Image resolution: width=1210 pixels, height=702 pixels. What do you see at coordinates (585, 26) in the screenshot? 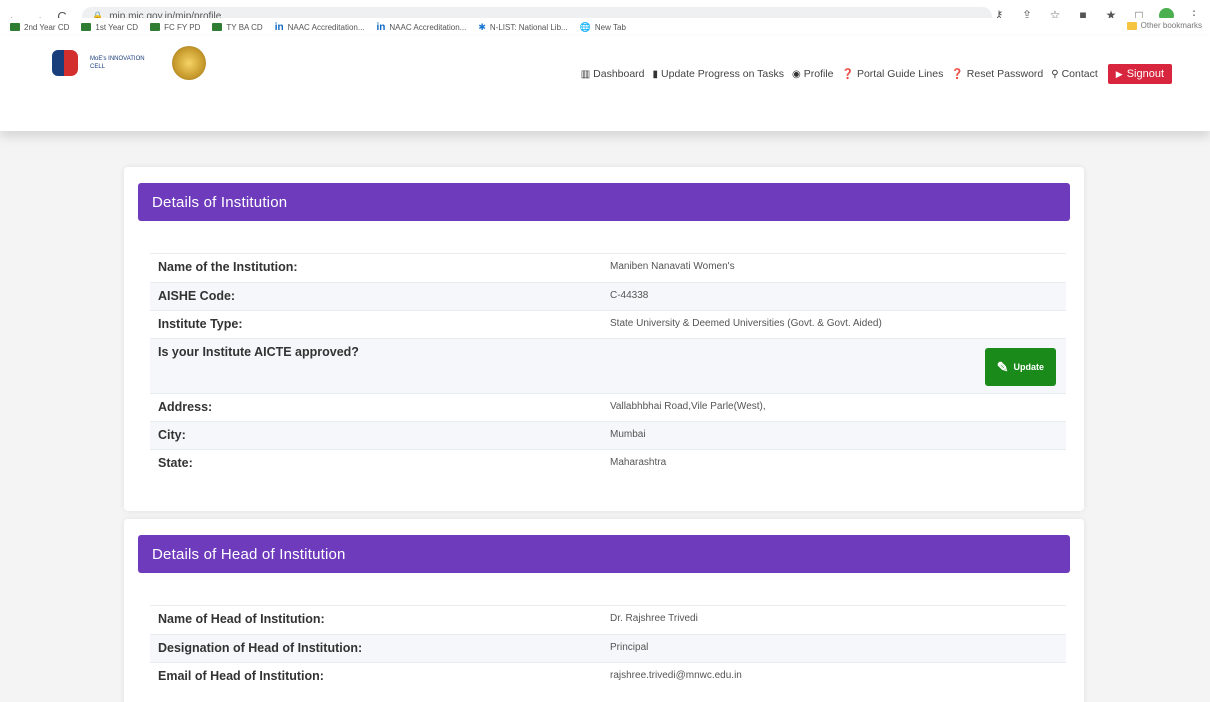
I see `globe-icon: 🌐` at bounding box center [585, 26].